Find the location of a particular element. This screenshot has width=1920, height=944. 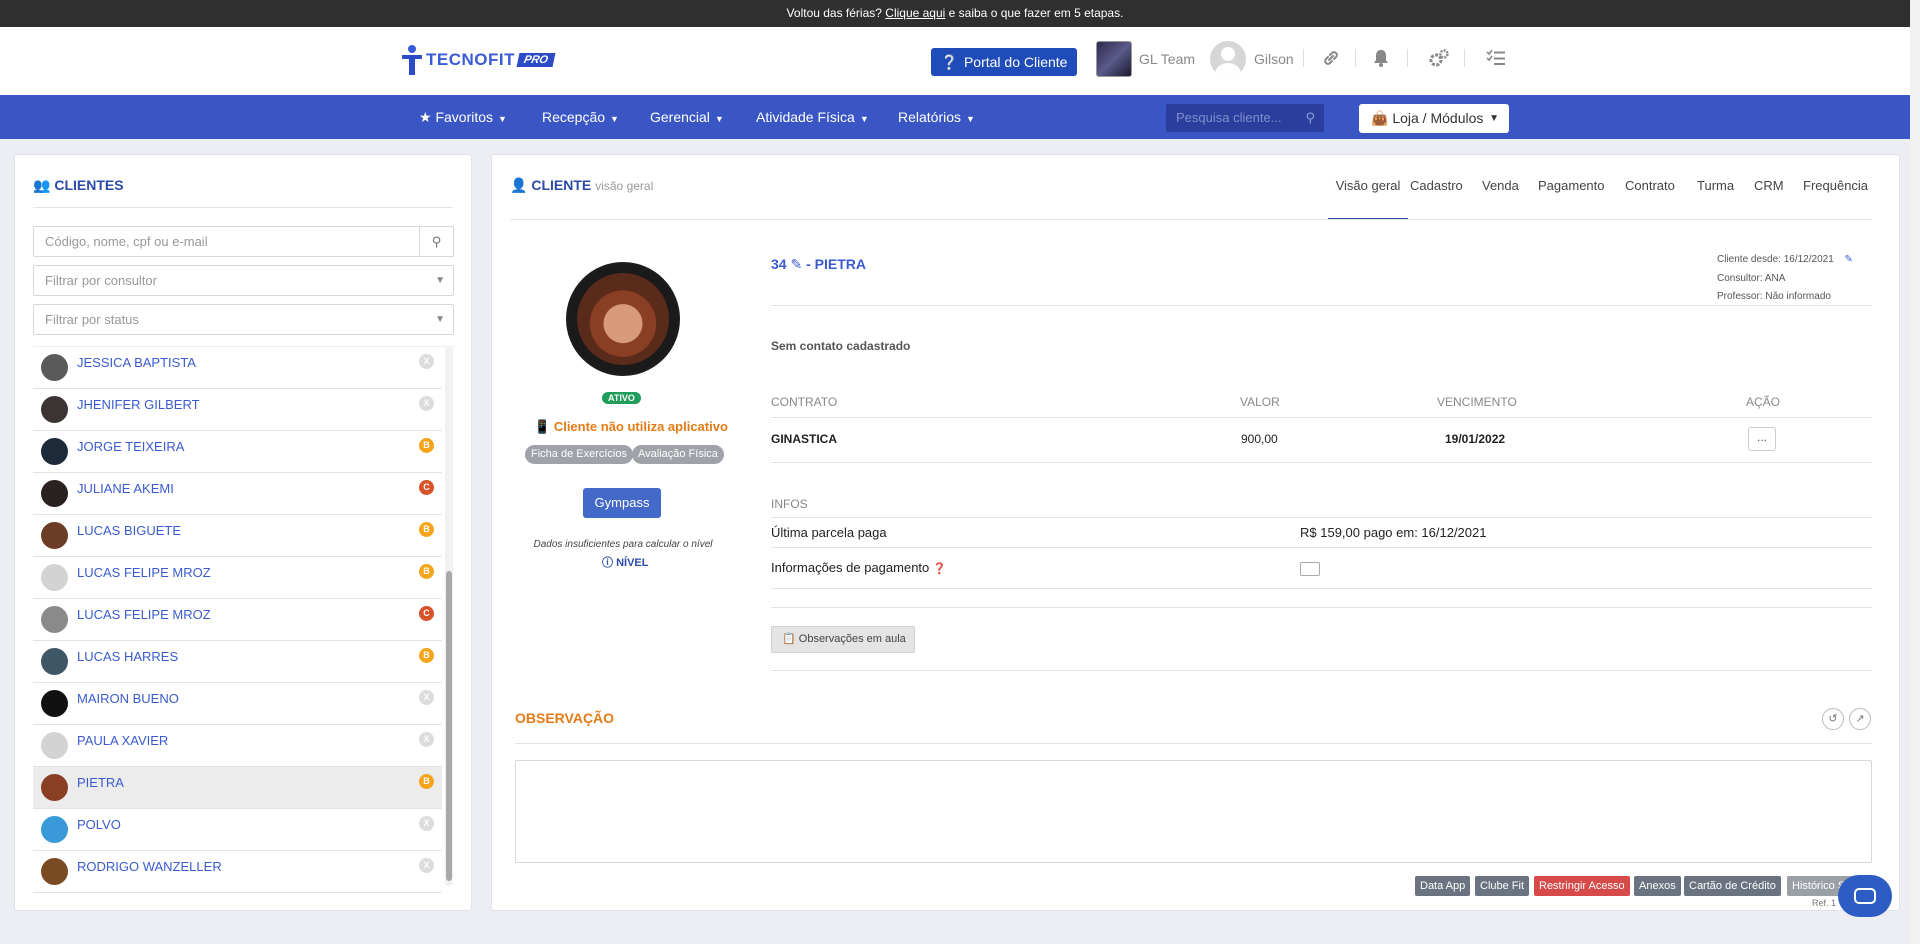

client-row: LUCAS FELIPE MROZ B is located at coordinates (237, 578).